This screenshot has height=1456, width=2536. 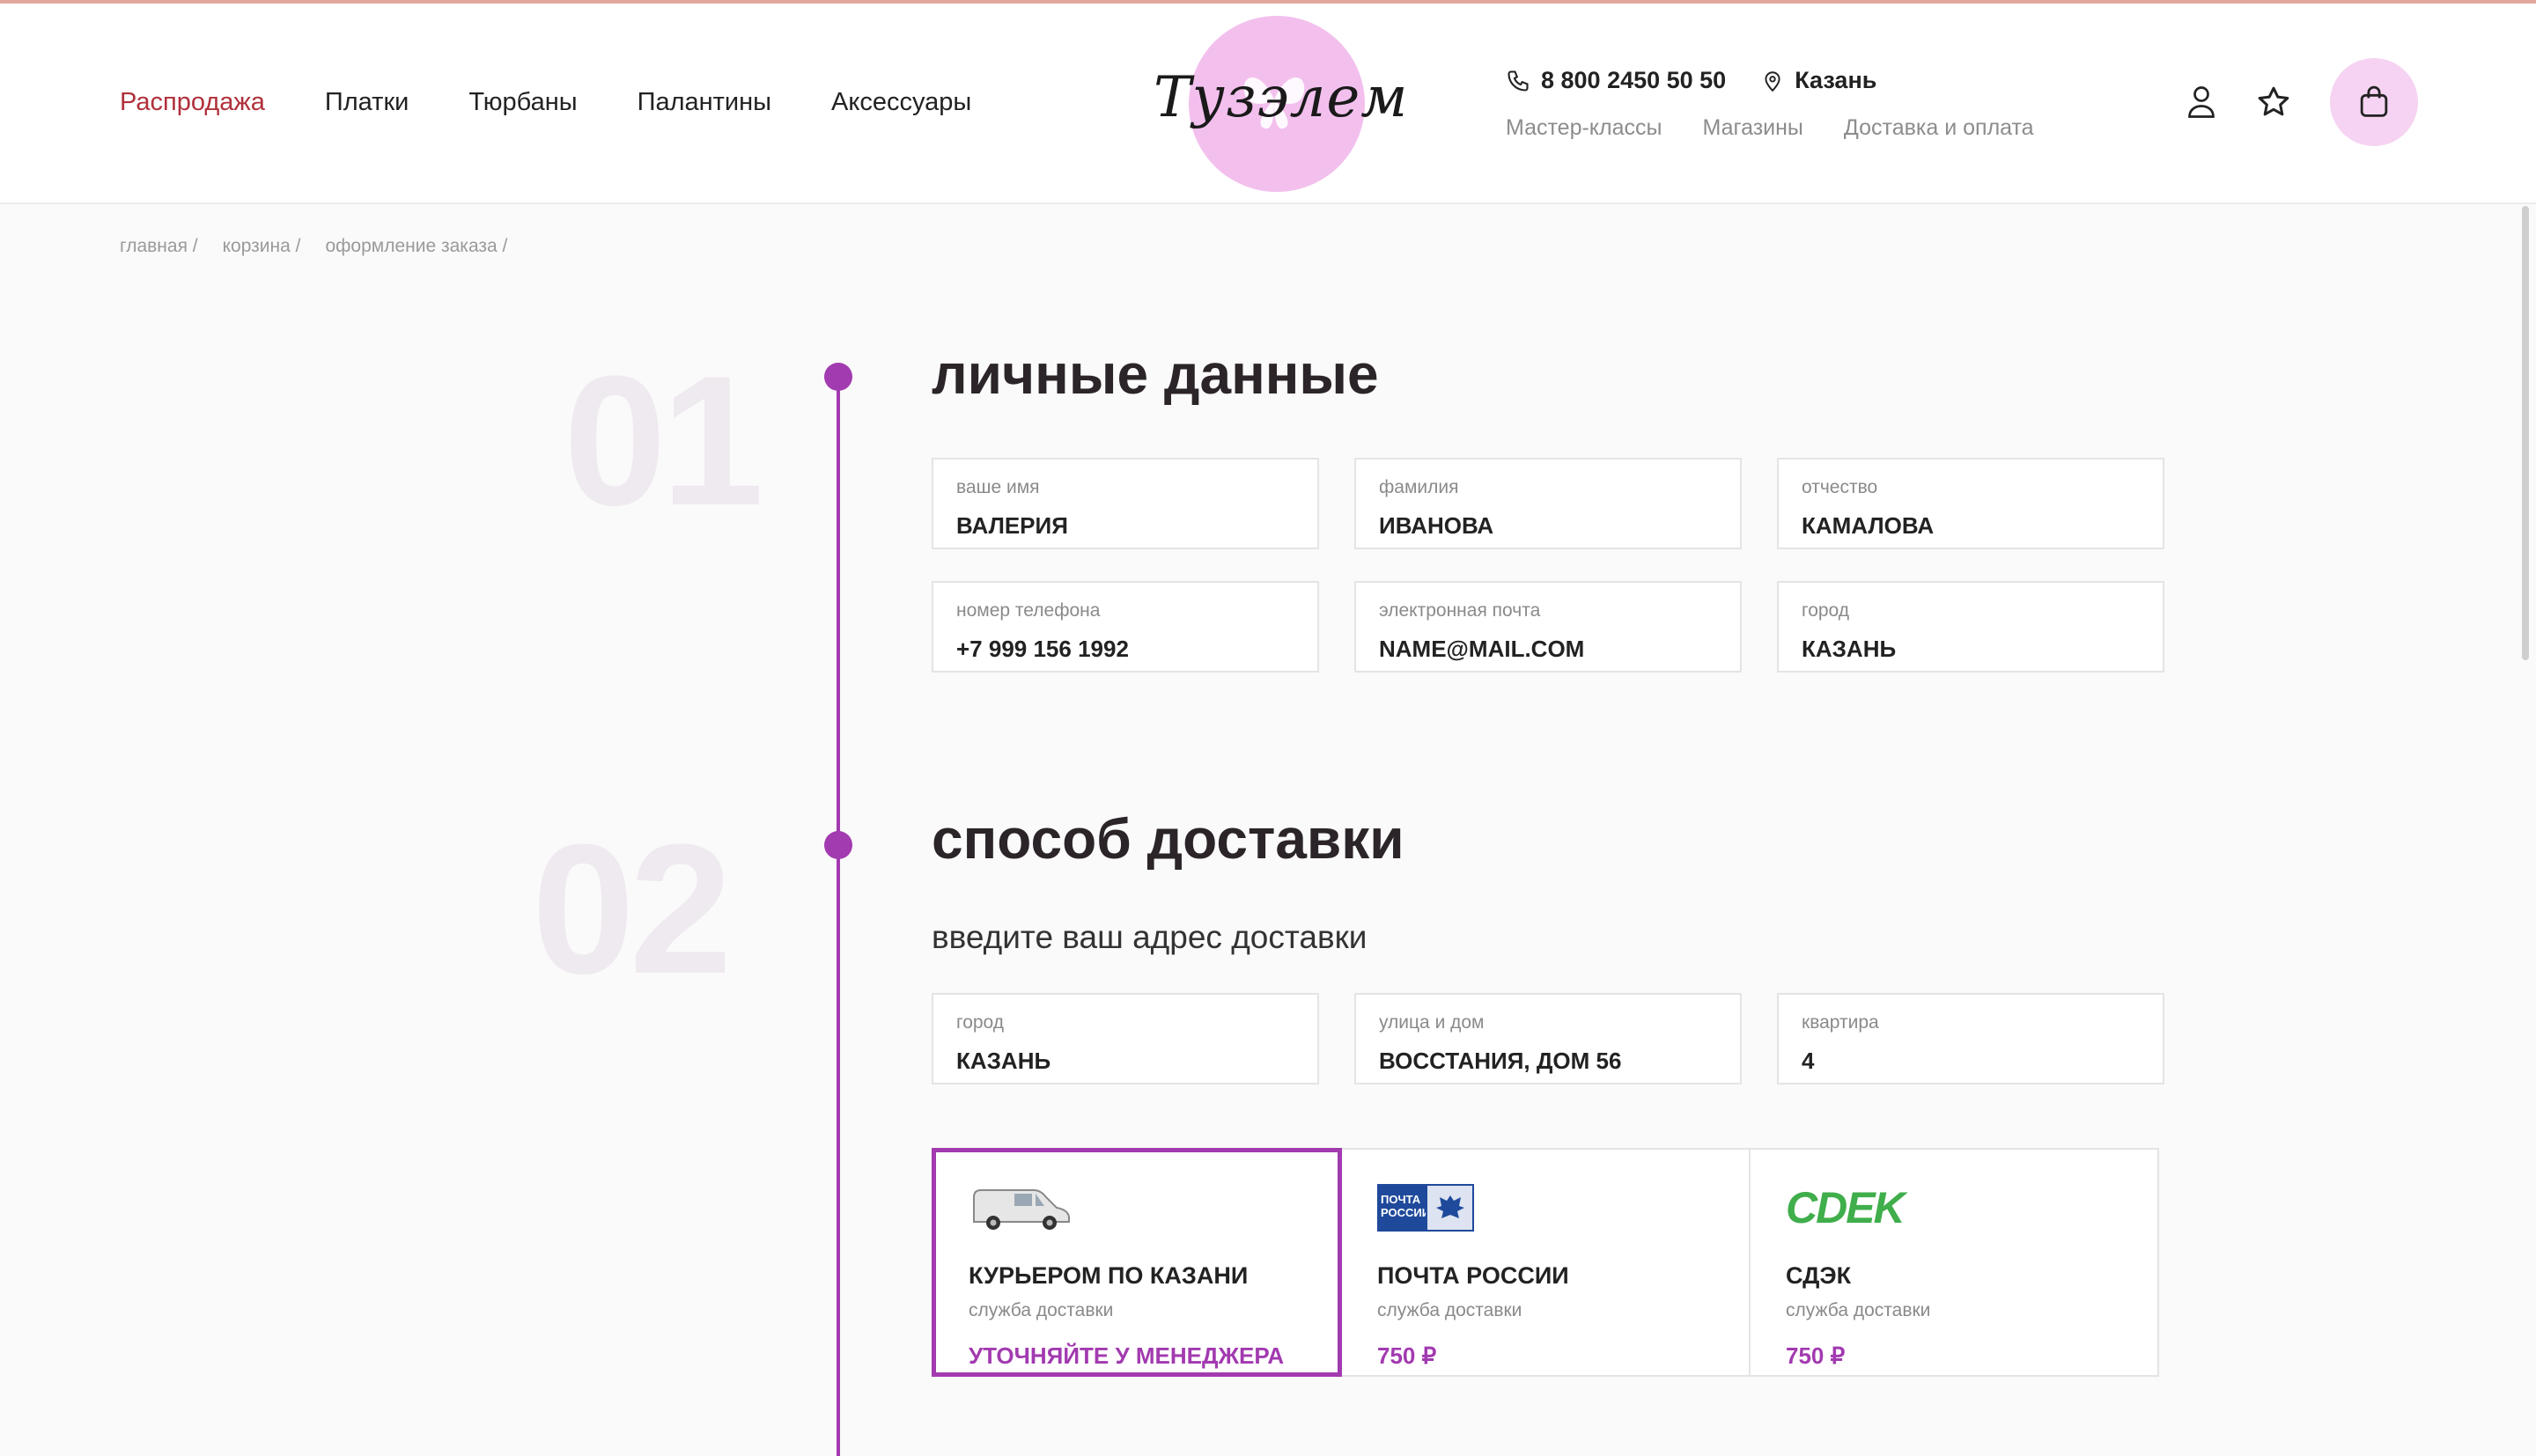 What do you see at coordinates (1432, 1022) in the screenshot?
I see `field-label: улица и дом` at bounding box center [1432, 1022].